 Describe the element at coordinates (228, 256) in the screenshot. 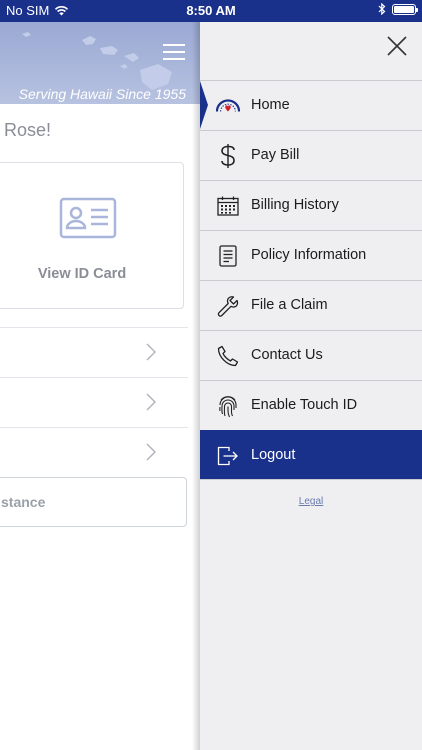

I see `document-icon` at that location.